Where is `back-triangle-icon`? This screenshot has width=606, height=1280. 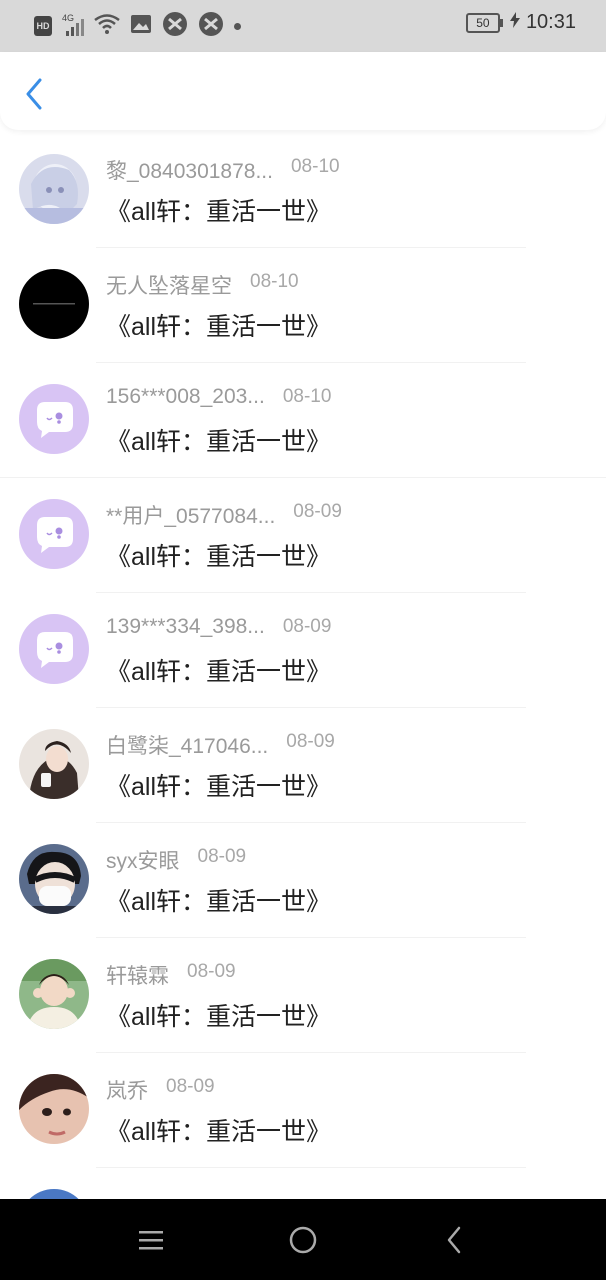
back-triangle-icon is located at coordinates (454, 1239).